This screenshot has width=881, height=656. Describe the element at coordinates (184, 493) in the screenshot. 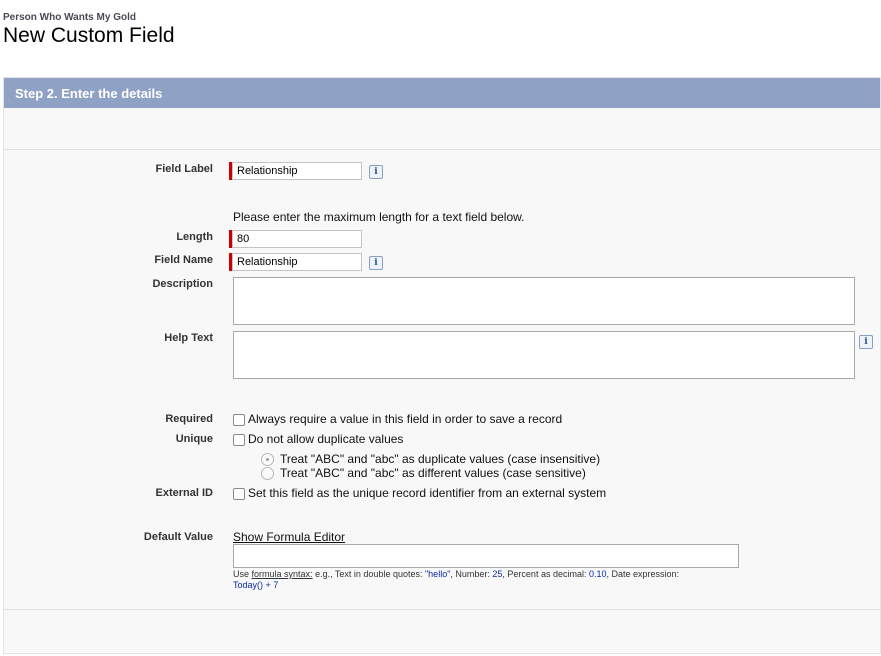

I see `external-id-label: External ID` at that location.